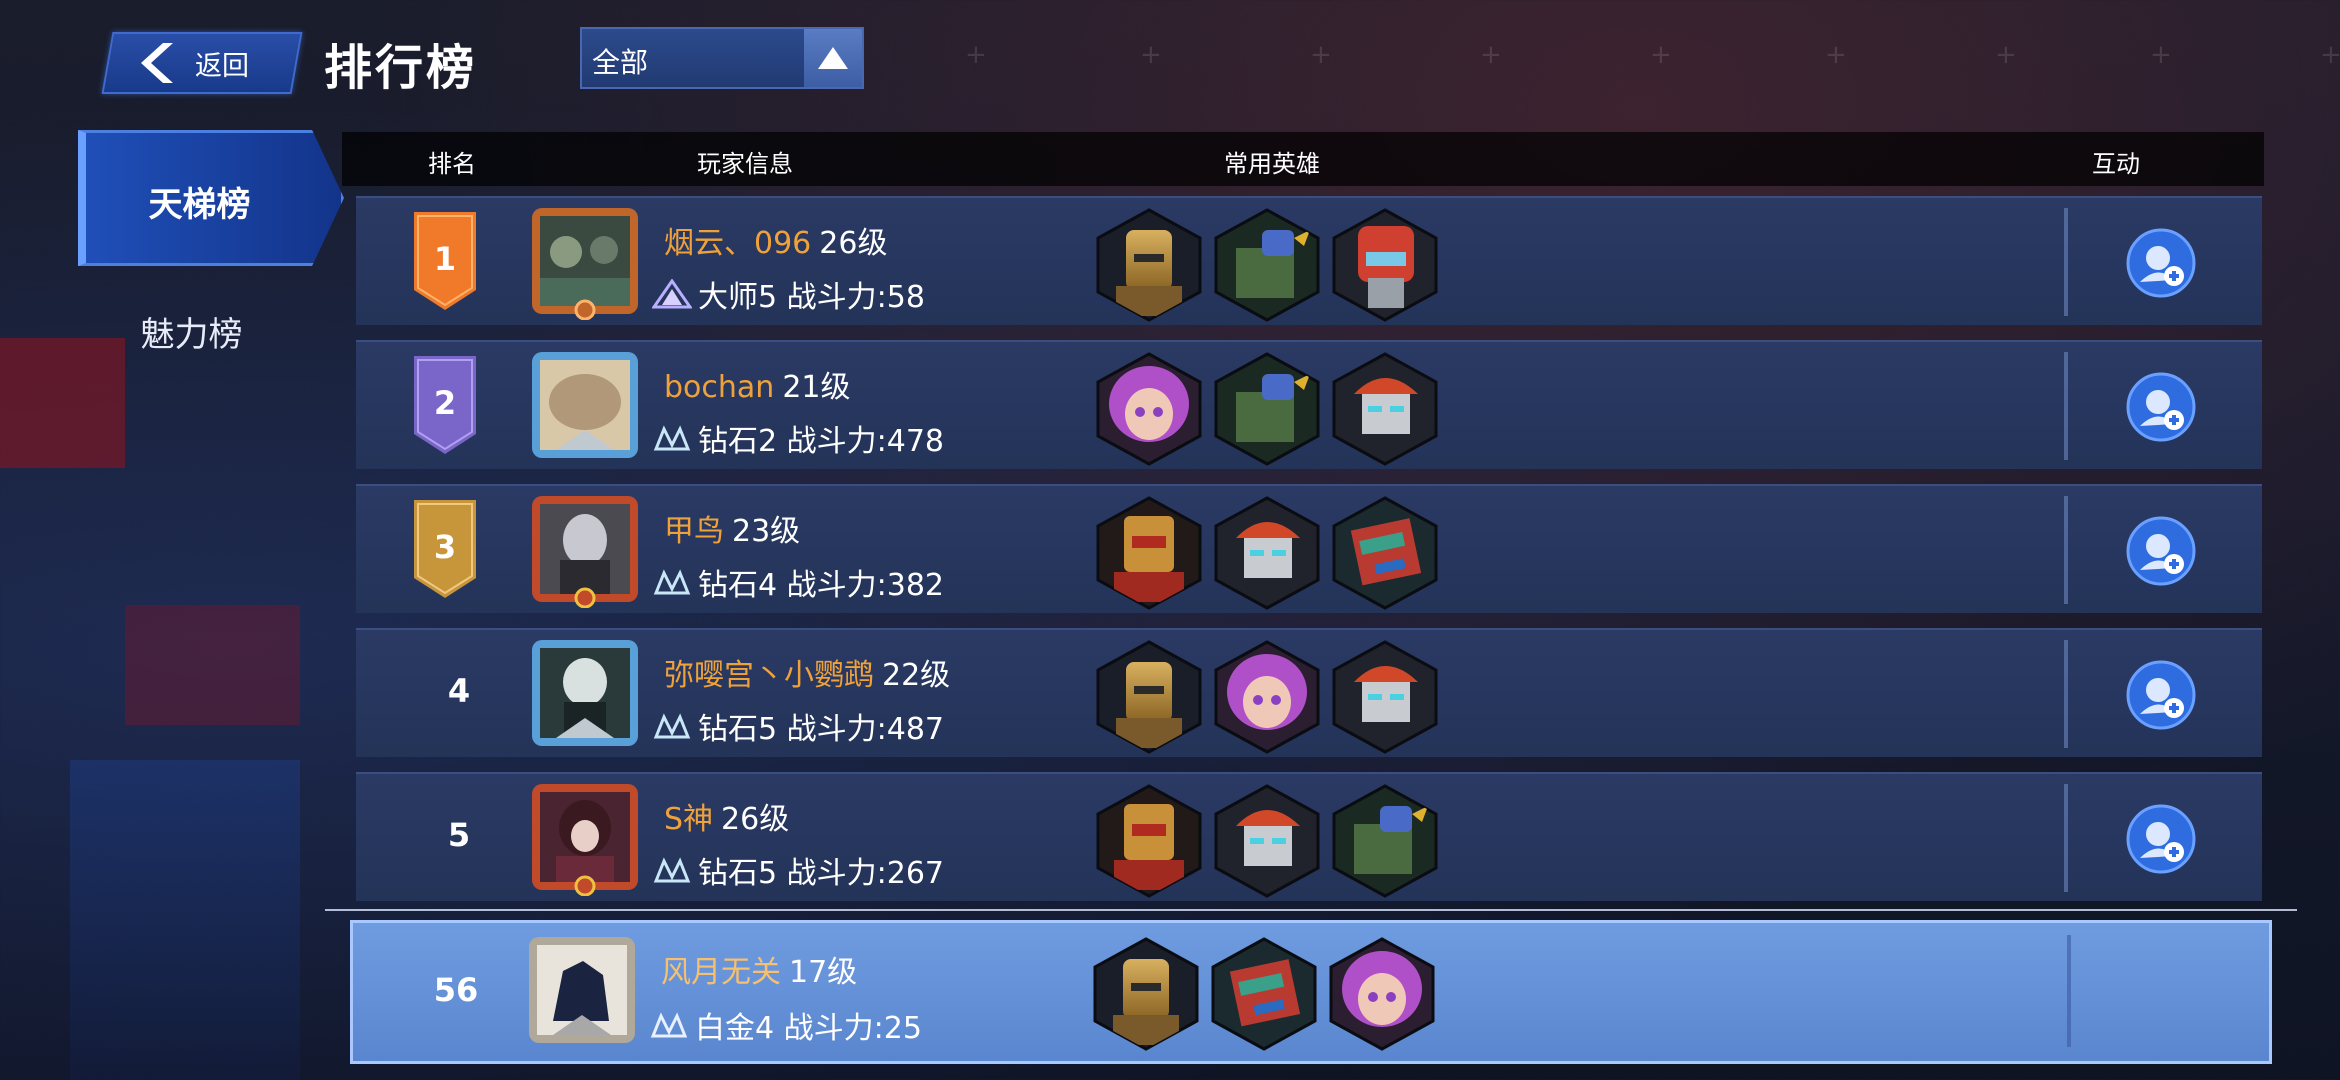  What do you see at coordinates (865, 441) in the screenshot?
I see `player-power: 战斗力:478` at bounding box center [865, 441].